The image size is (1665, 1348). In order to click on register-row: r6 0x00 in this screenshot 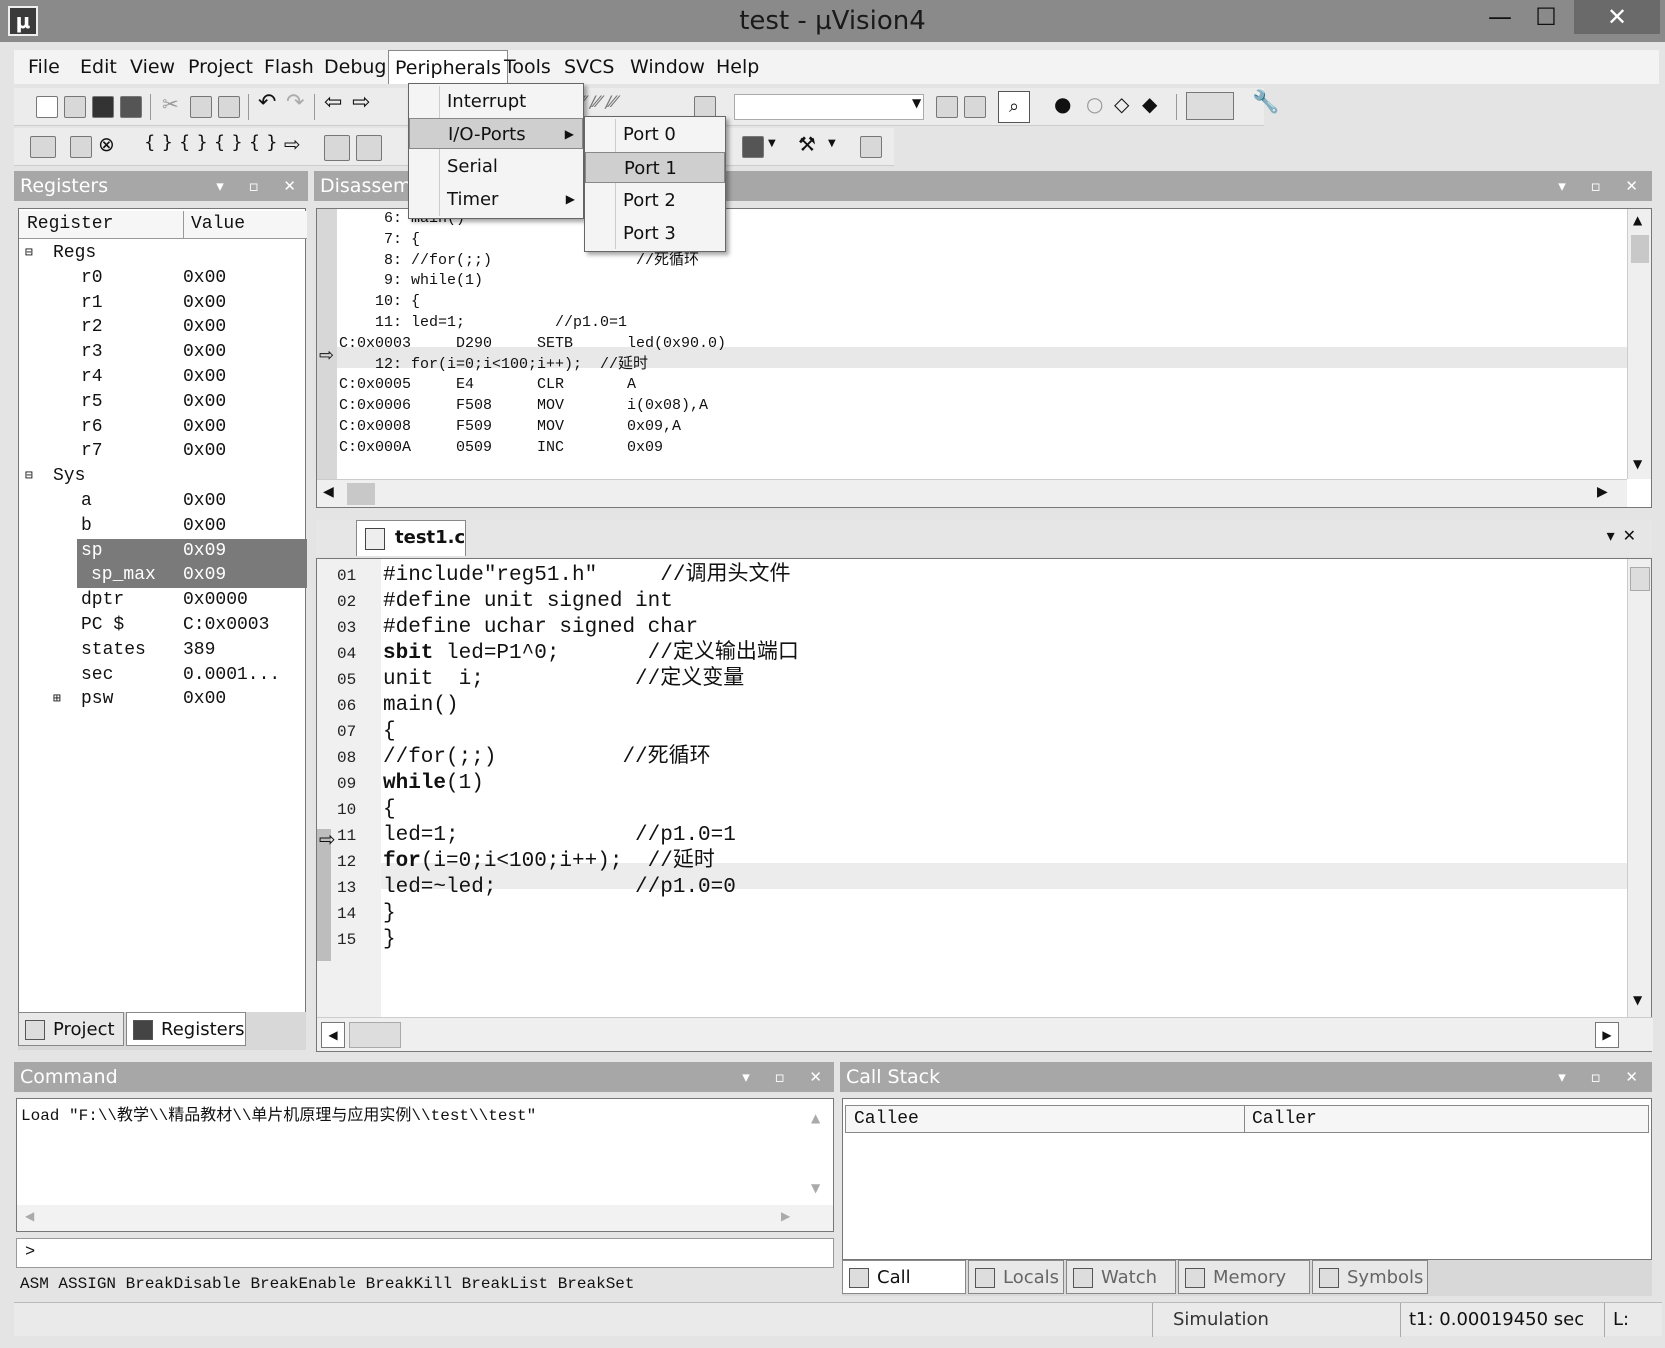, I will do `click(163, 427)`.